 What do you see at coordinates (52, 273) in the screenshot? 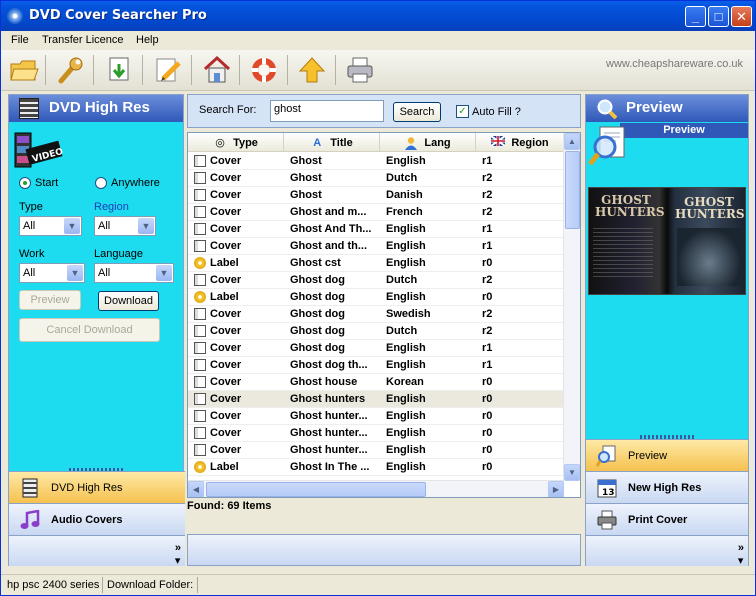
I see `work-select: All ▼` at bounding box center [52, 273].